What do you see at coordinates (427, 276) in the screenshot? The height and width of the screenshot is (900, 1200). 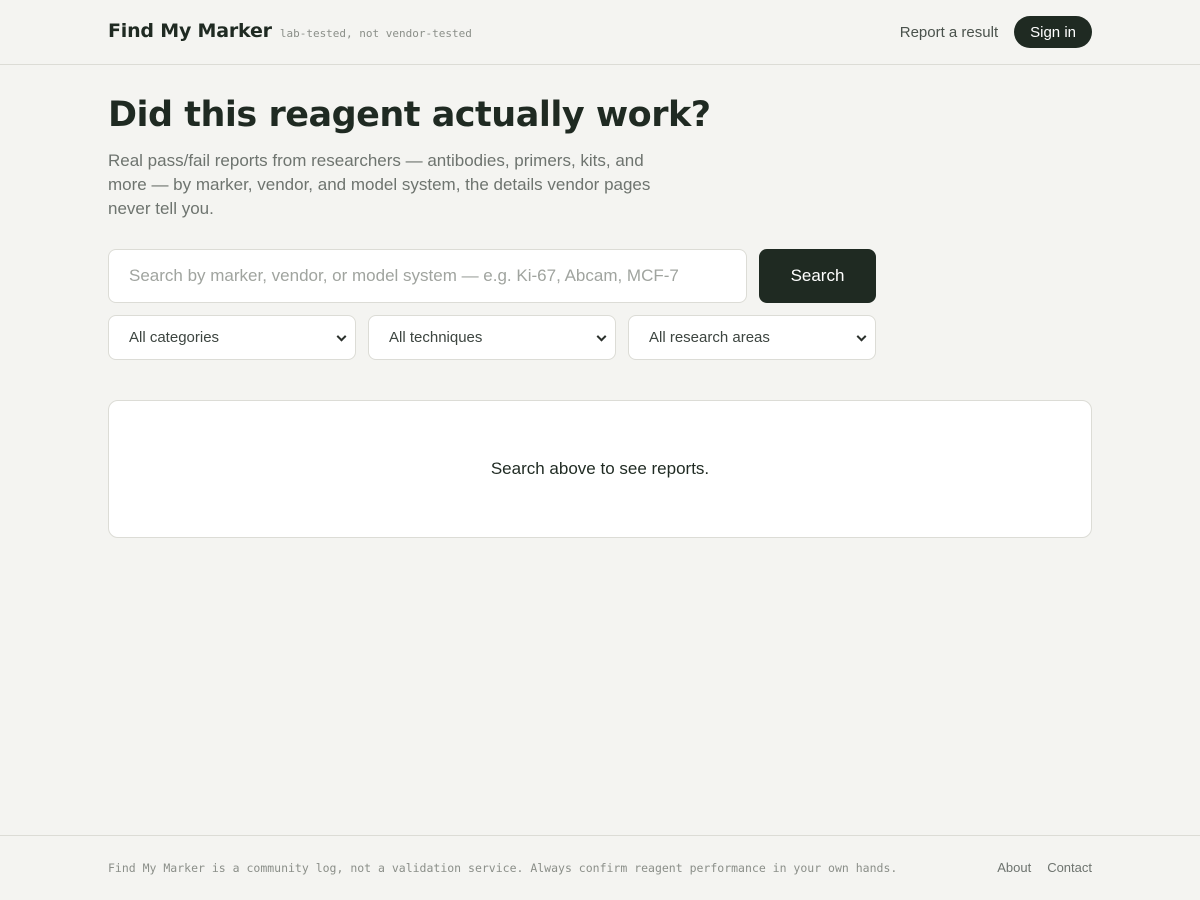 I see `search-input` at bounding box center [427, 276].